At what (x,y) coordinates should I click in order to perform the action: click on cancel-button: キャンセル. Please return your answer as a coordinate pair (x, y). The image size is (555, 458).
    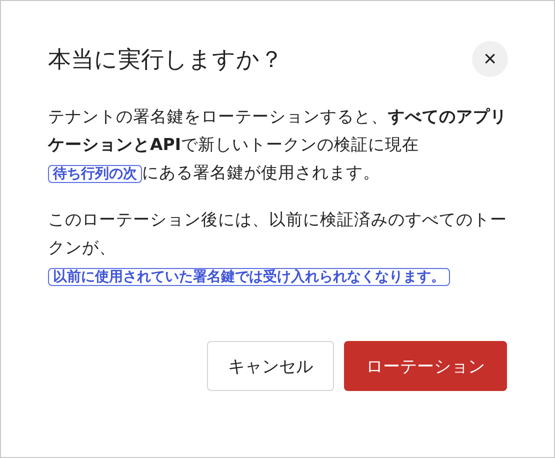
    Looking at the image, I should click on (270, 366).